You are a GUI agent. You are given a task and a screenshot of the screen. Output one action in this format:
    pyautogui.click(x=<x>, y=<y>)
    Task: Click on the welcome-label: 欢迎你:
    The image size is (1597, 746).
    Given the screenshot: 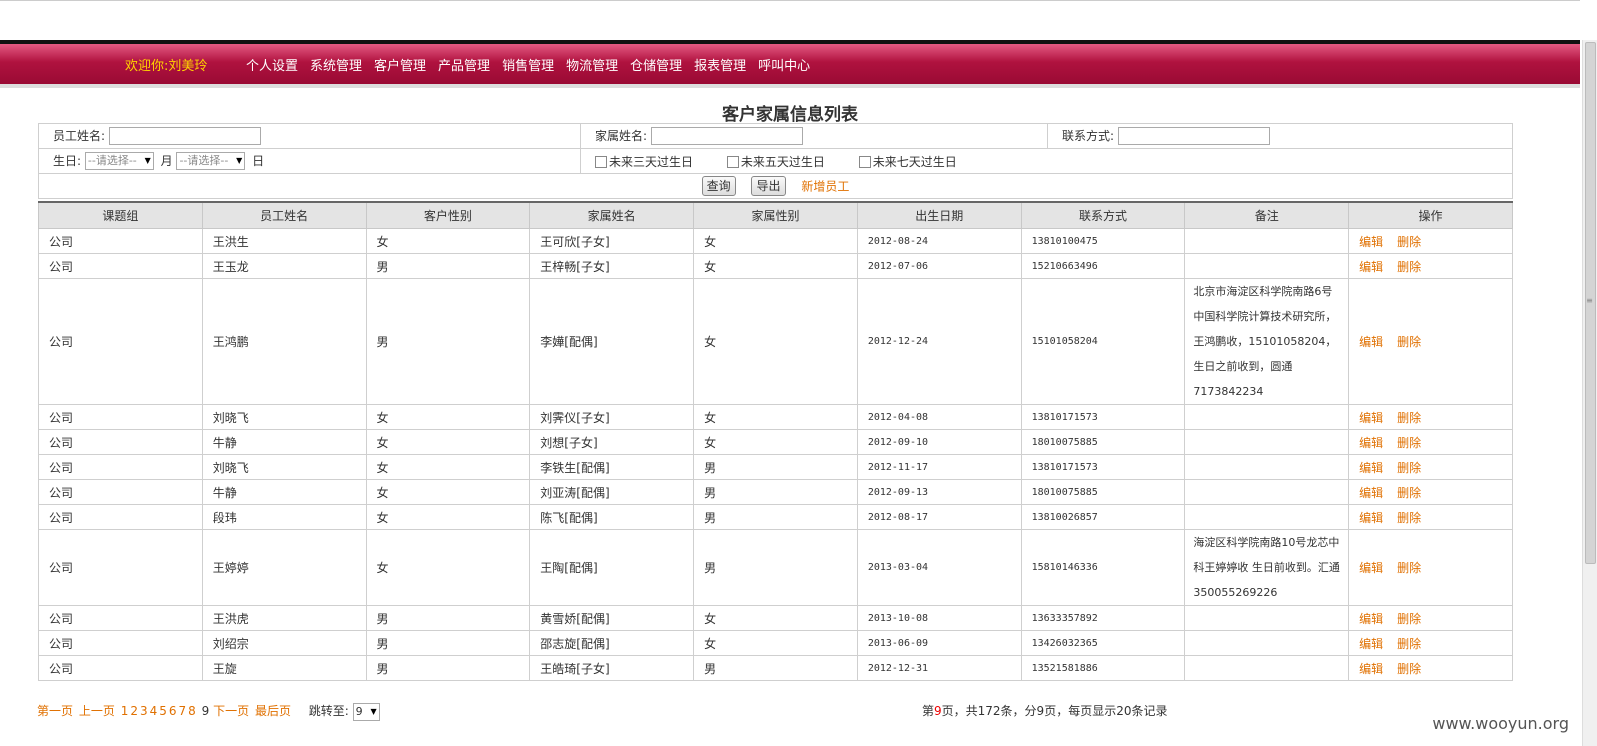 What is the action you would take?
    pyautogui.click(x=147, y=66)
    